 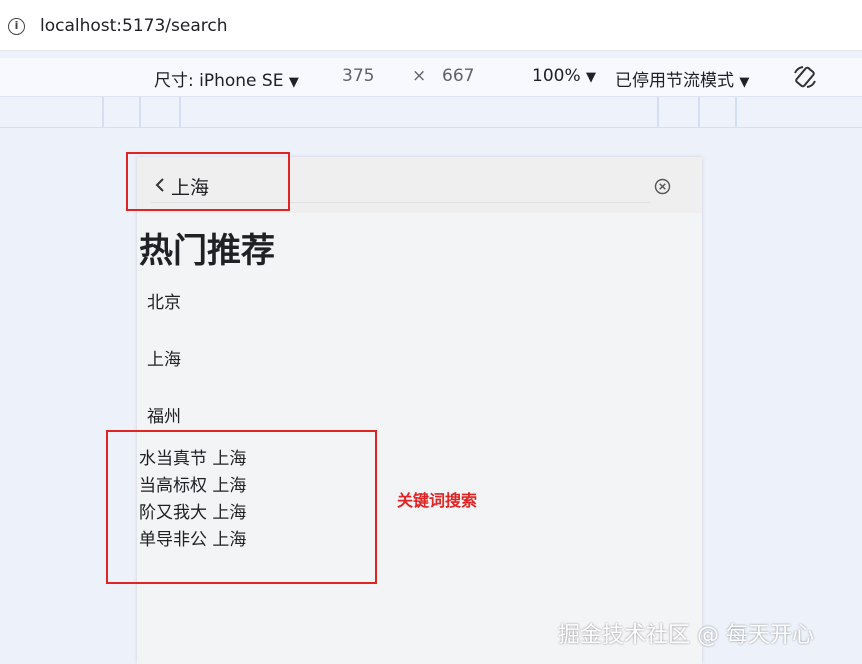 I want to click on zoom-label: 100%, so click(x=556, y=76).